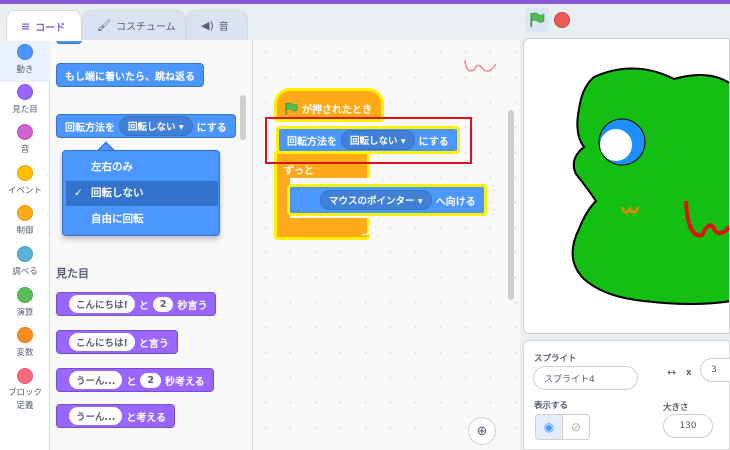  What do you see at coordinates (243, 117) in the screenshot?
I see `palette-scrollbar` at bounding box center [243, 117].